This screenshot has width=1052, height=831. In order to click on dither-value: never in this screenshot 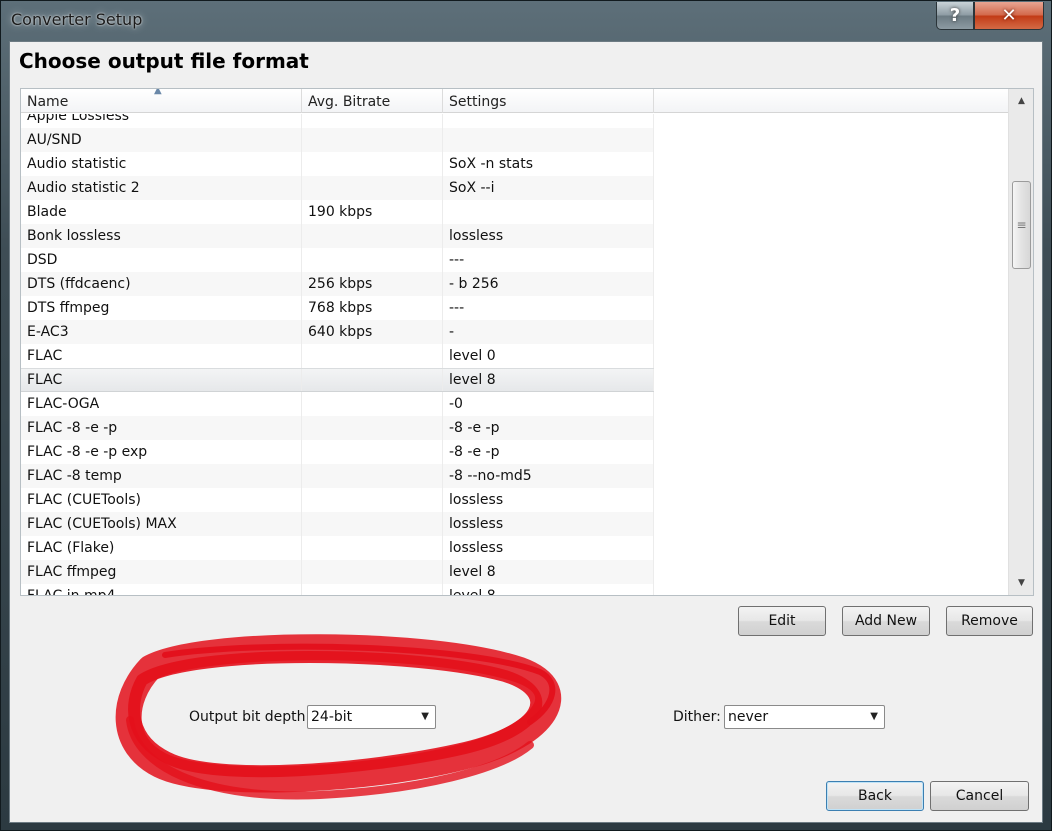, I will do `click(748, 717)`.